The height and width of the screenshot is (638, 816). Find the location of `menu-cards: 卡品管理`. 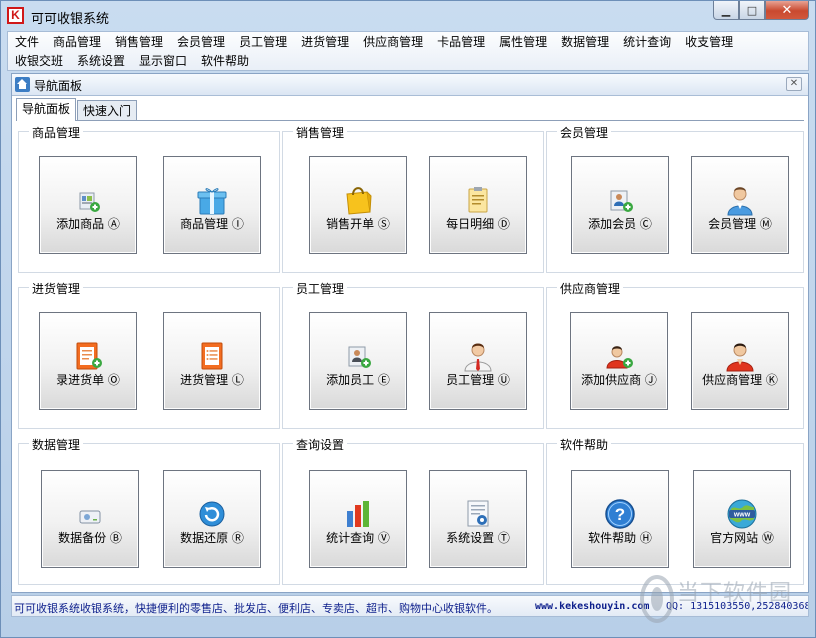

menu-cards: 卡品管理 is located at coordinates (461, 42).